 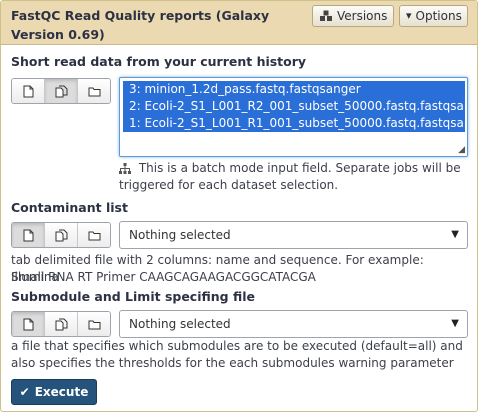 I want to click on resize-handle-icon: ◢, so click(x=461, y=150).